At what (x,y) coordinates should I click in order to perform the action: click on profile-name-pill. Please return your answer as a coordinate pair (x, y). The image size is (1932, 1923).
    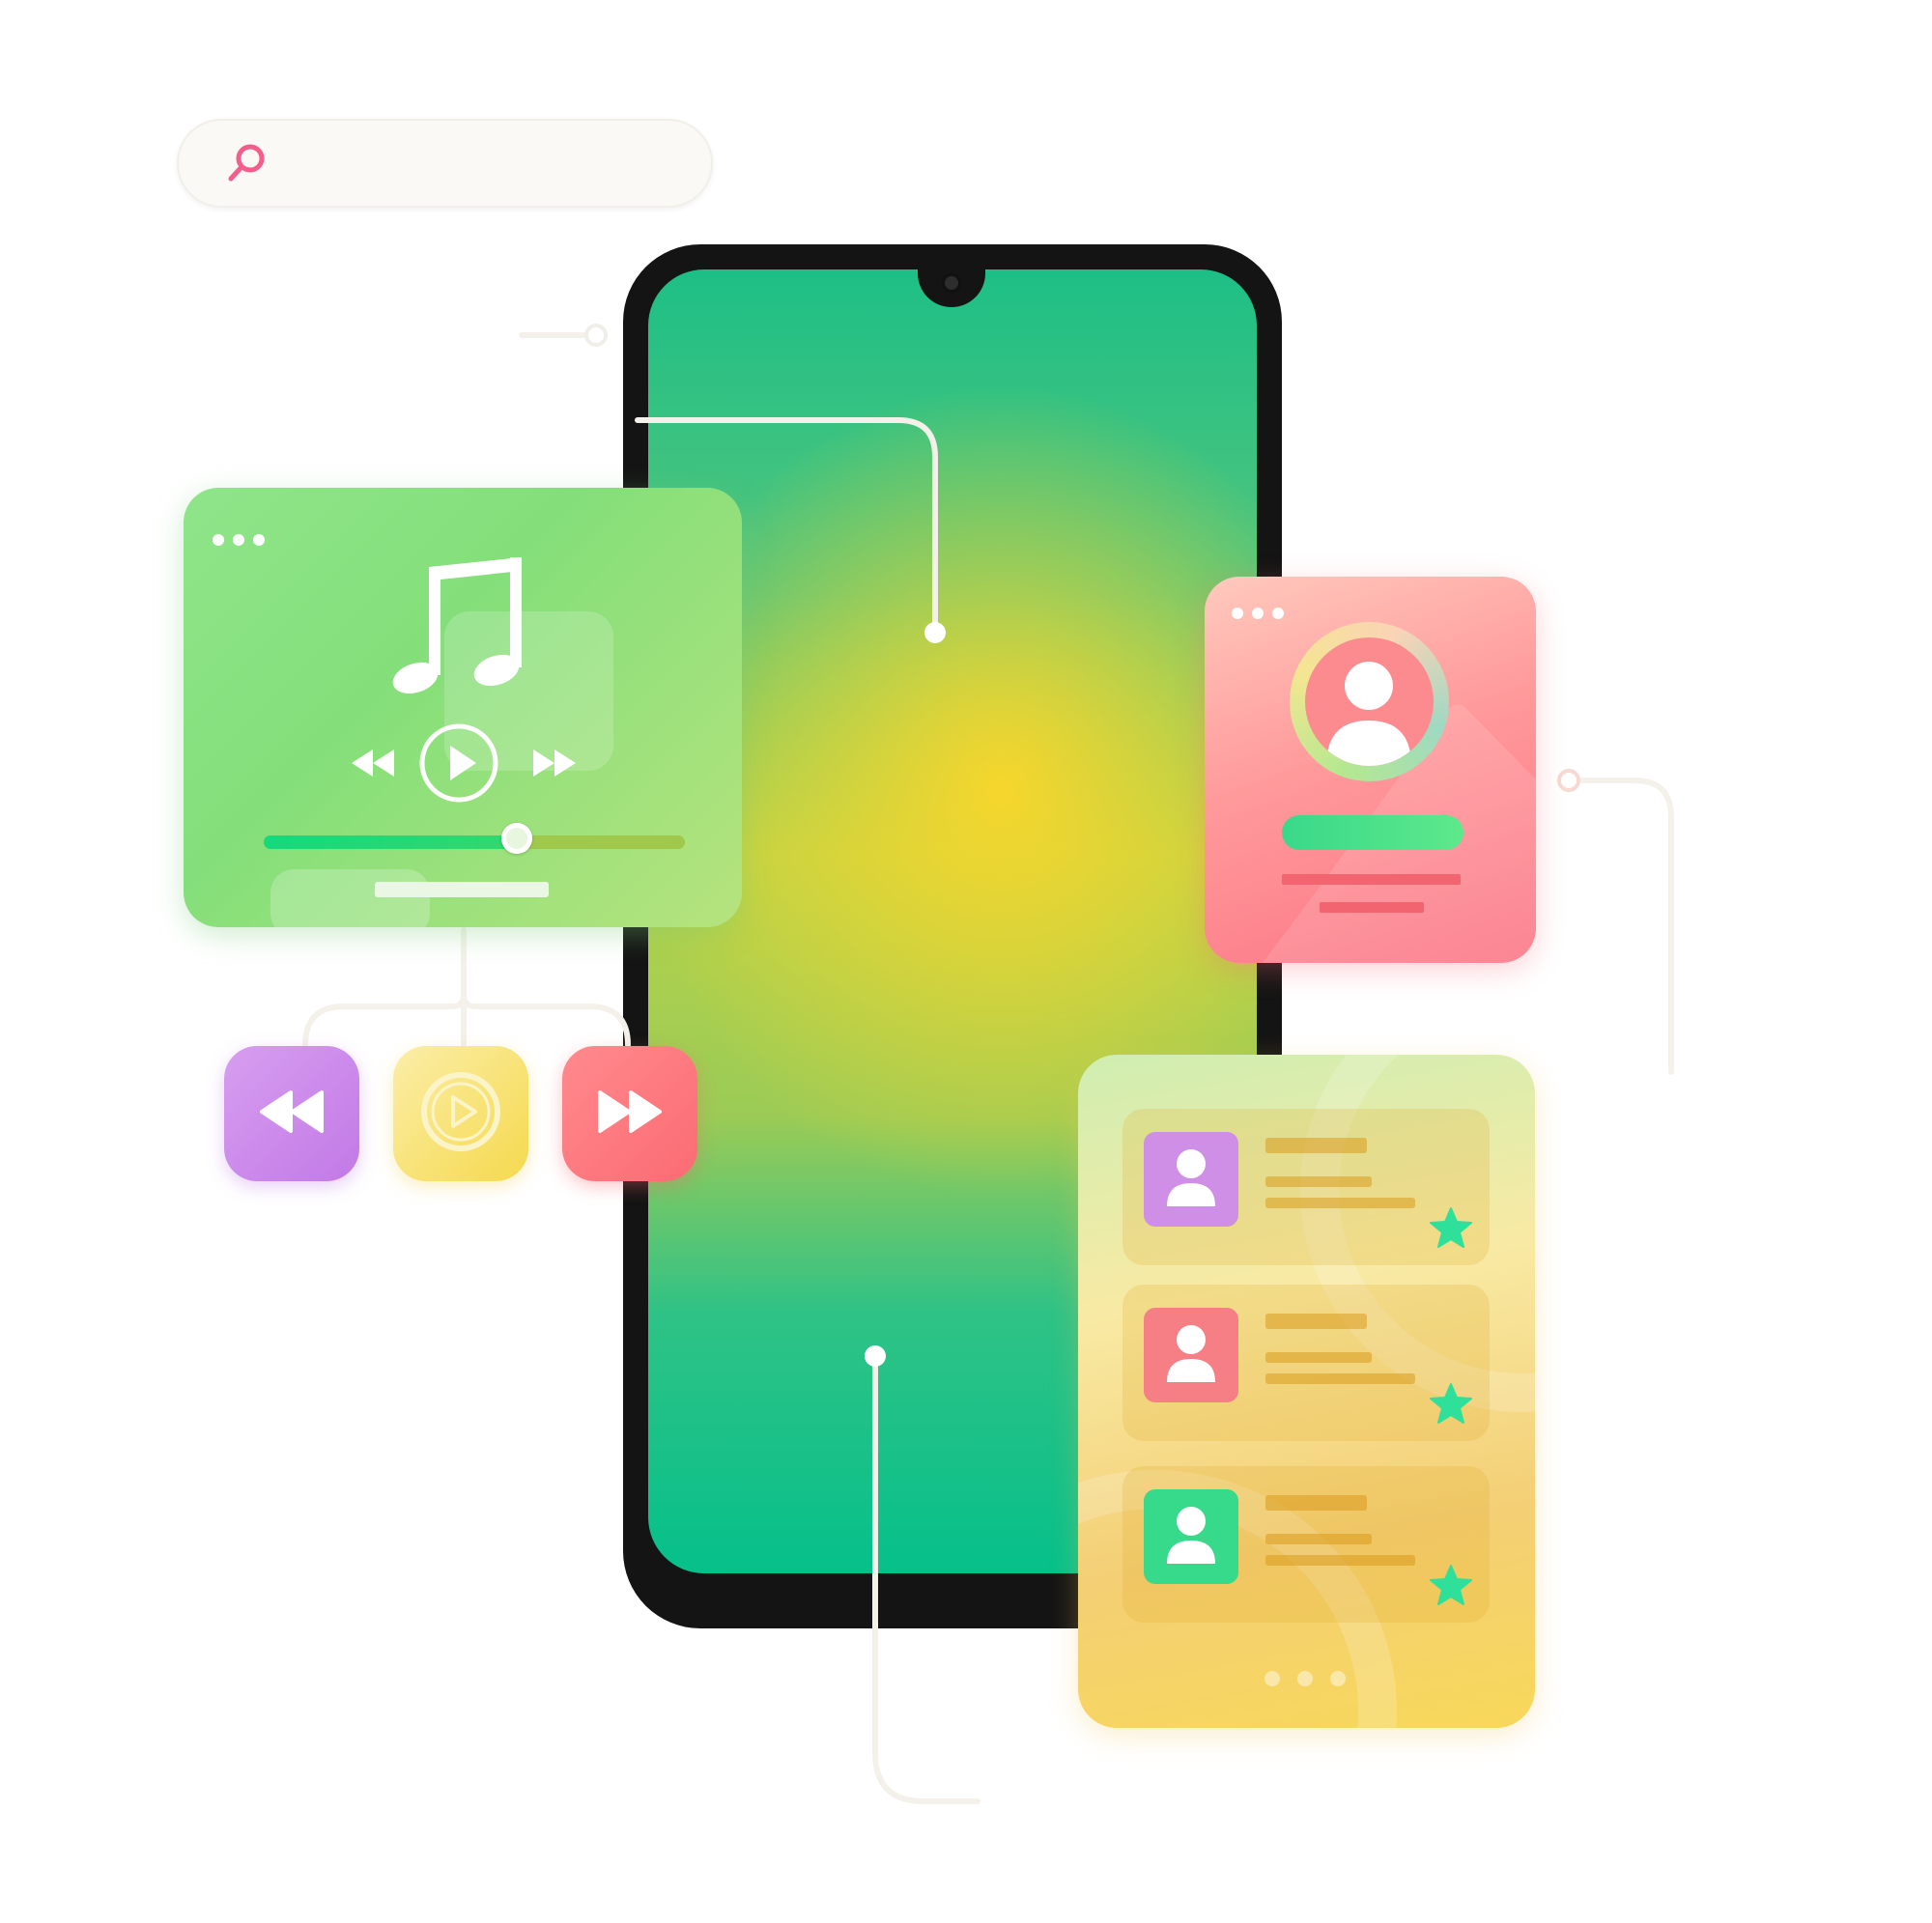
    Looking at the image, I should click on (1372, 833).